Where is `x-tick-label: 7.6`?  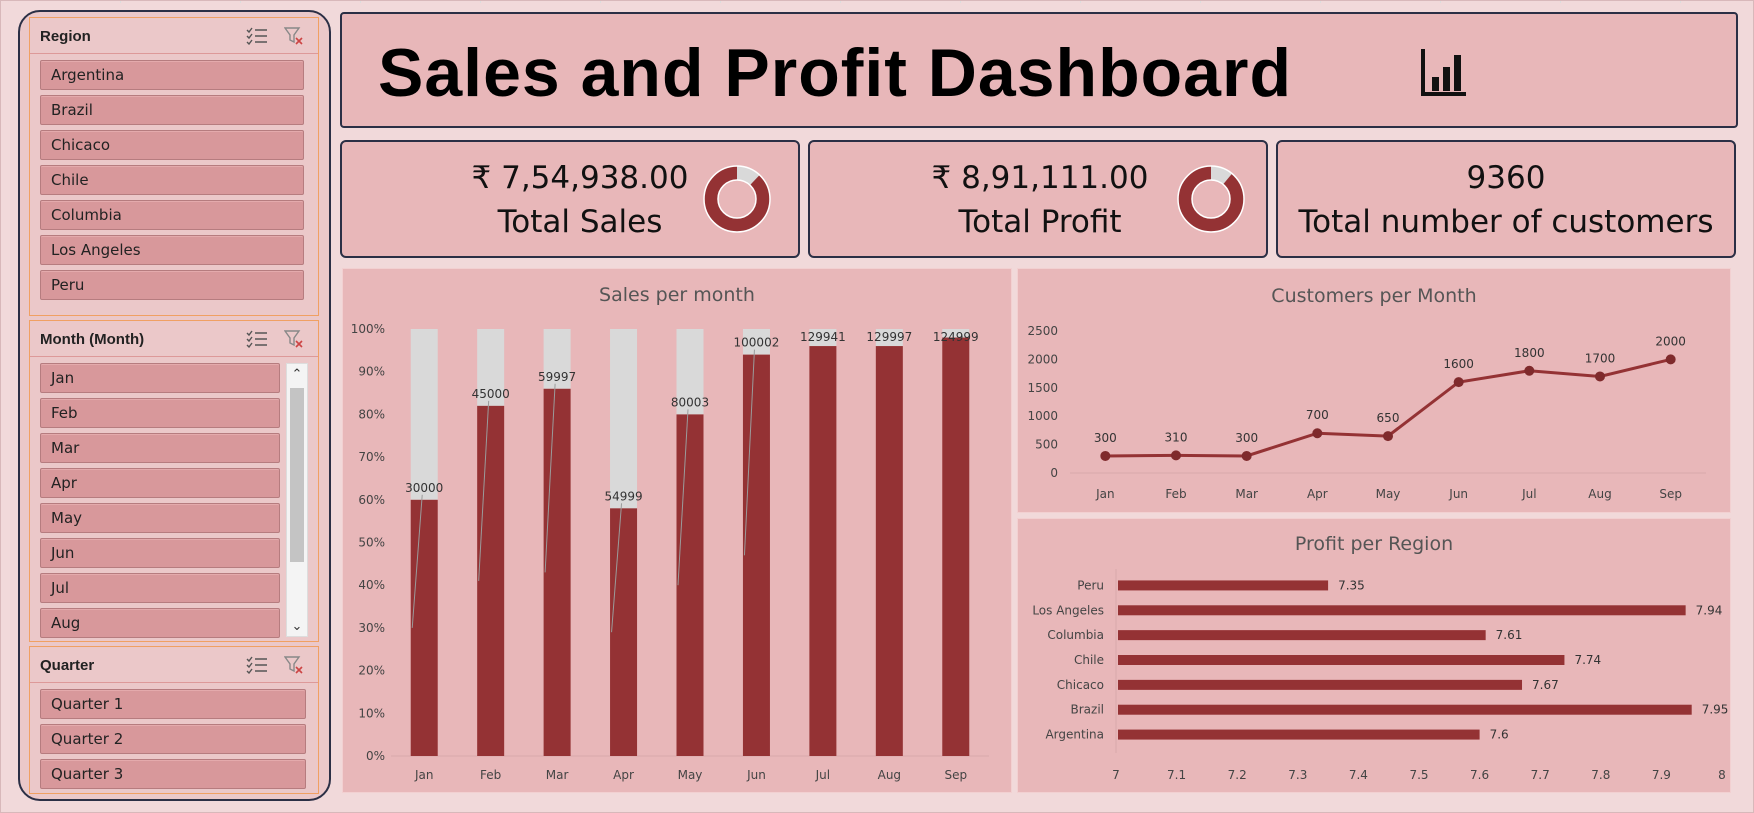 x-tick-label: 7.6 is located at coordinates (1479, 775).